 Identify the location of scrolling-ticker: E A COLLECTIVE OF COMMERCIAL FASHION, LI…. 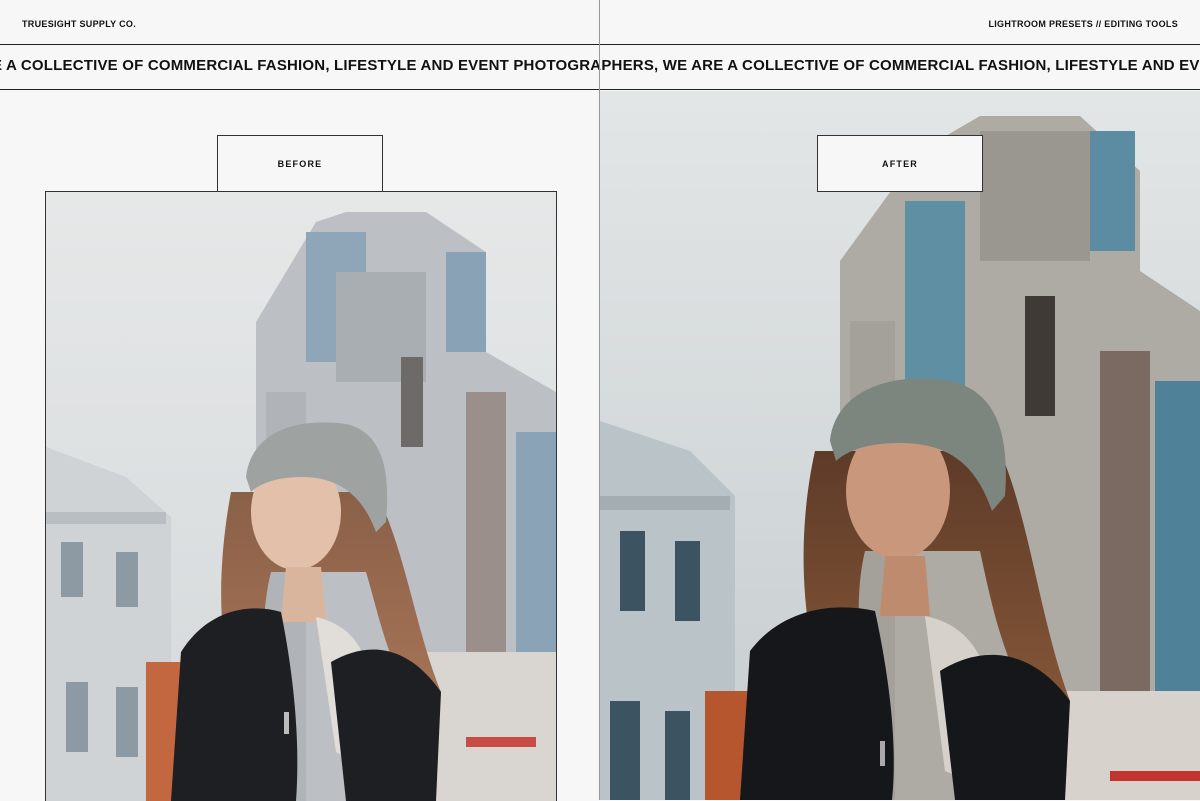
(600, 67).